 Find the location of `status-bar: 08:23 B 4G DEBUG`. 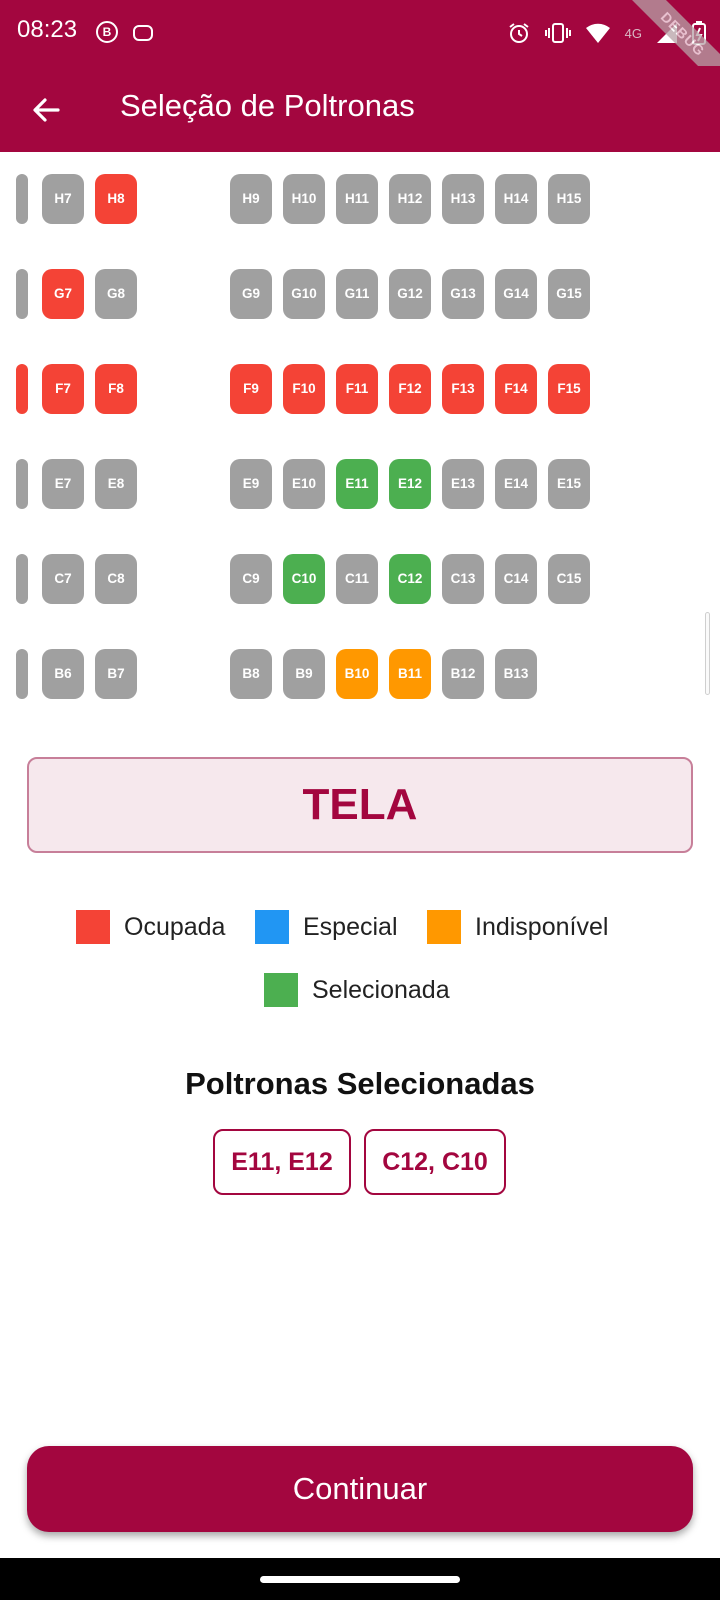

status-bar: 08:23 B 4G DEBUG is located at coordinates (360, 48).